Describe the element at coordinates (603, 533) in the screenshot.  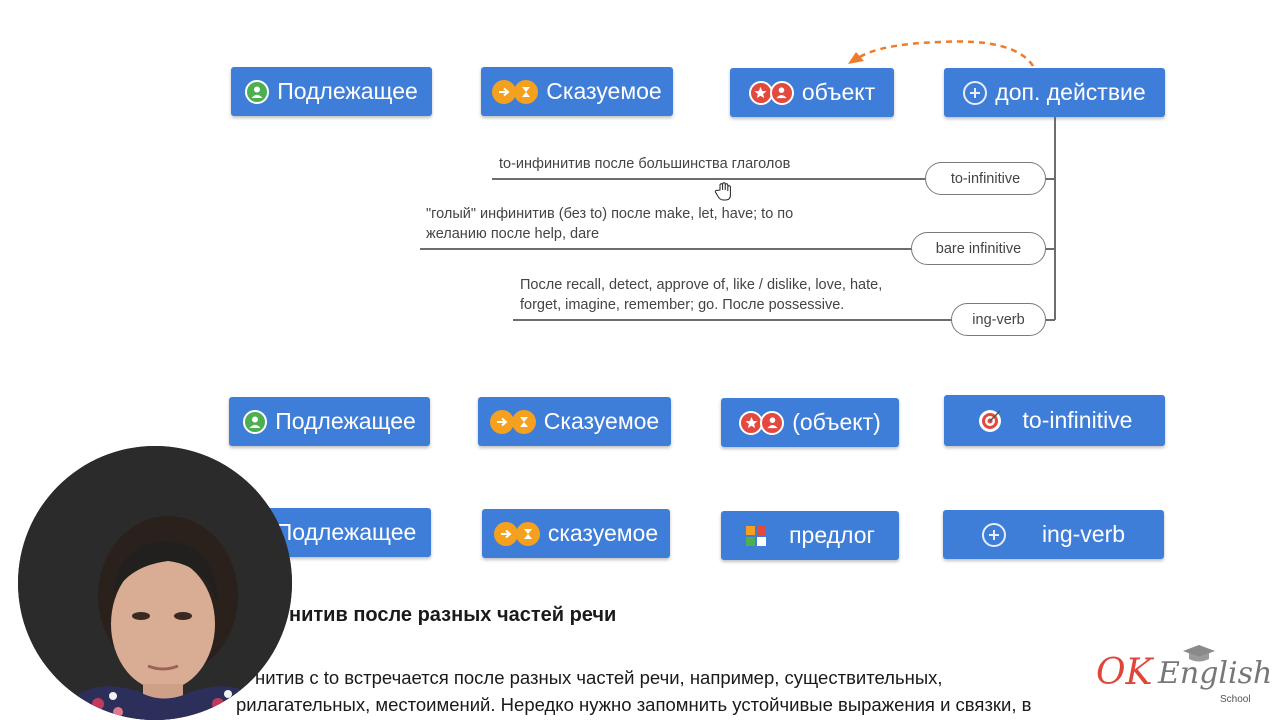
I see `predicate-label: сказуемое` at that location.